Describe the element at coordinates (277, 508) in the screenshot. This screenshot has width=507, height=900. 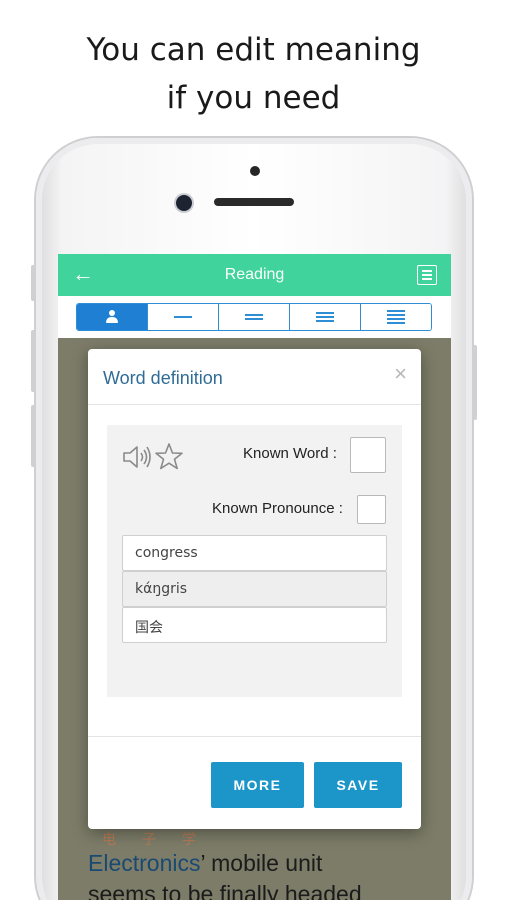
I see `known-pronounce-label: Known Pronounce :` at that location.